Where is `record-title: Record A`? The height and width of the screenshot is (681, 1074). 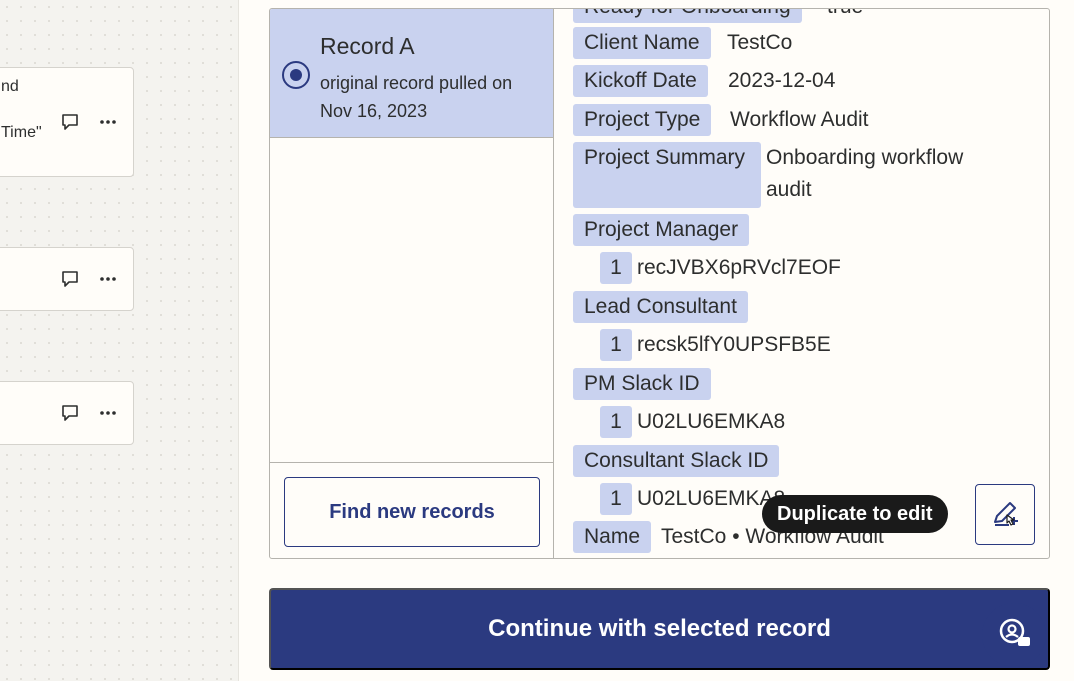 record-title: Record A is located at coordinates (367, 46).